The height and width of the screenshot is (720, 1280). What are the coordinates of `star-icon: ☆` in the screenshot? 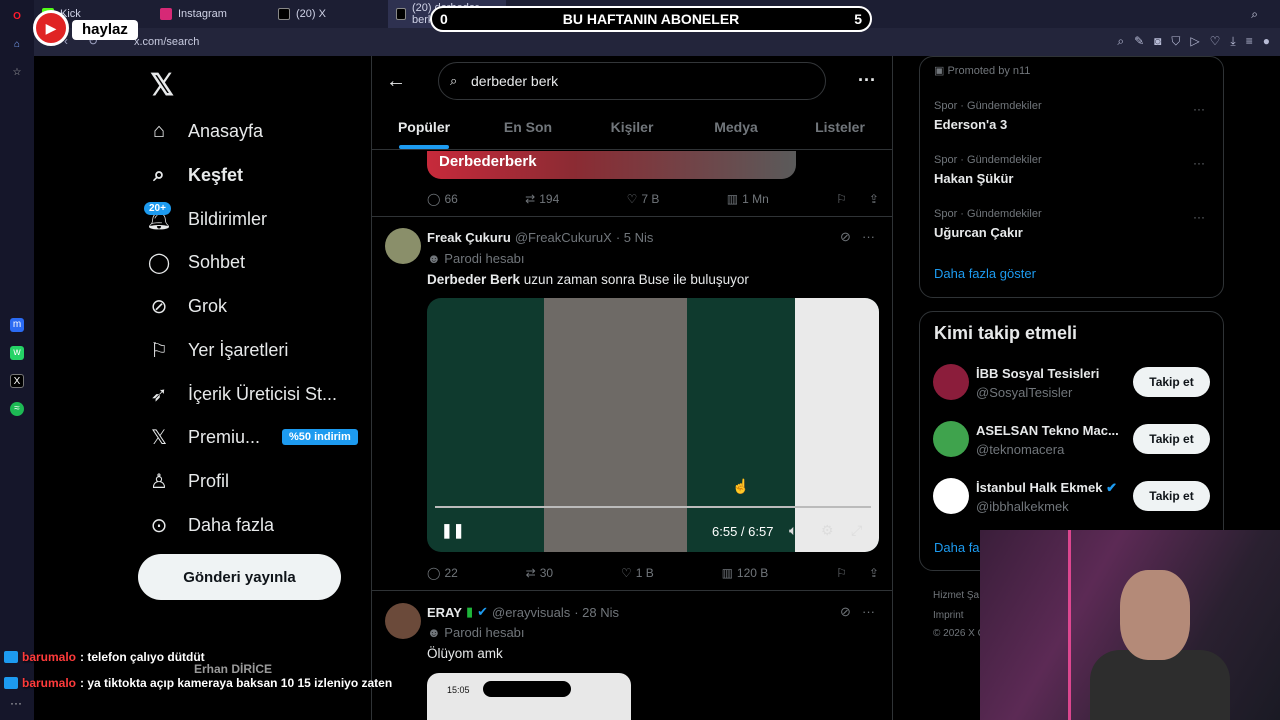 It's located at (17, 73).